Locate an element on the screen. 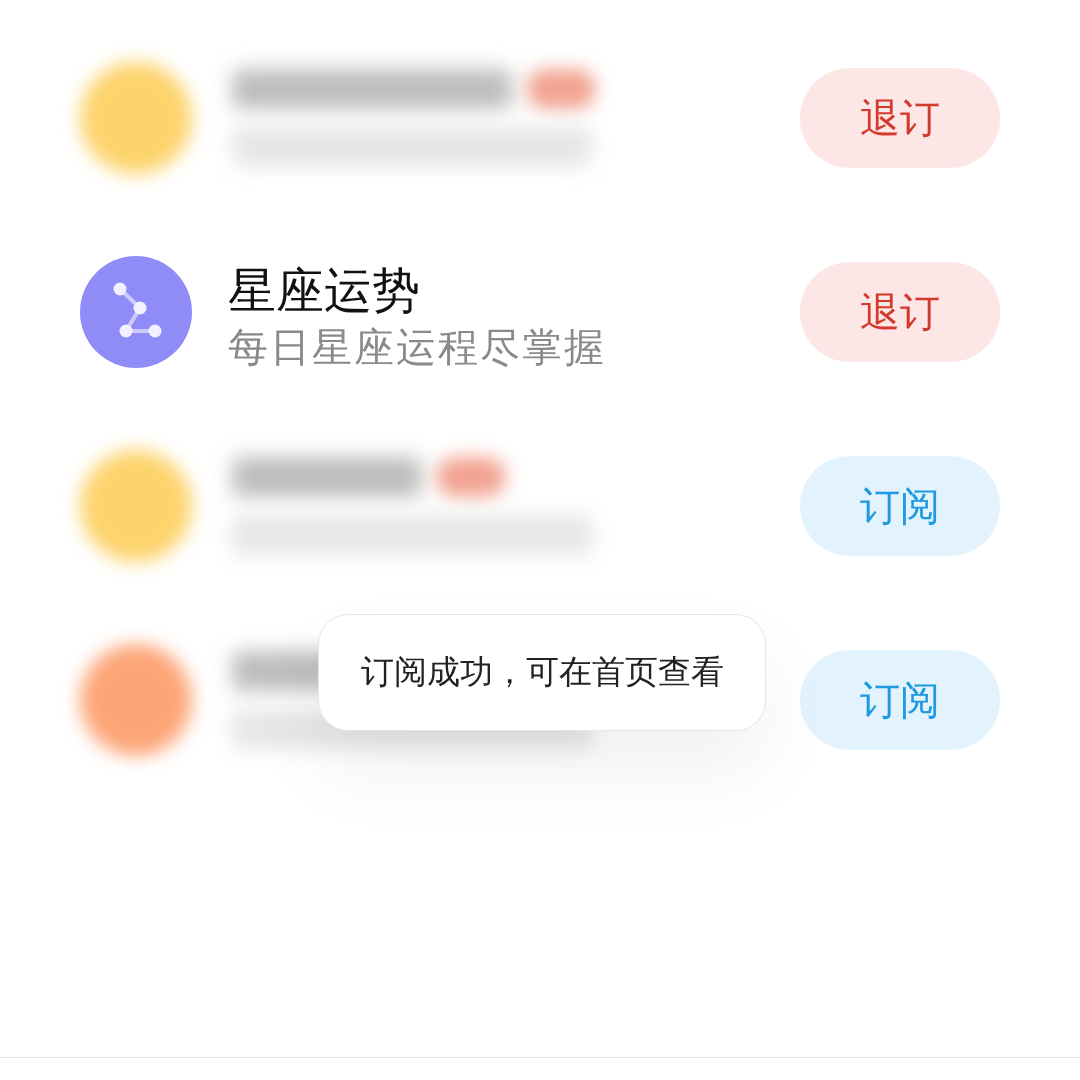  toast-message: 订阅成功，可在首页查看 is located at coordinates (542, 672).